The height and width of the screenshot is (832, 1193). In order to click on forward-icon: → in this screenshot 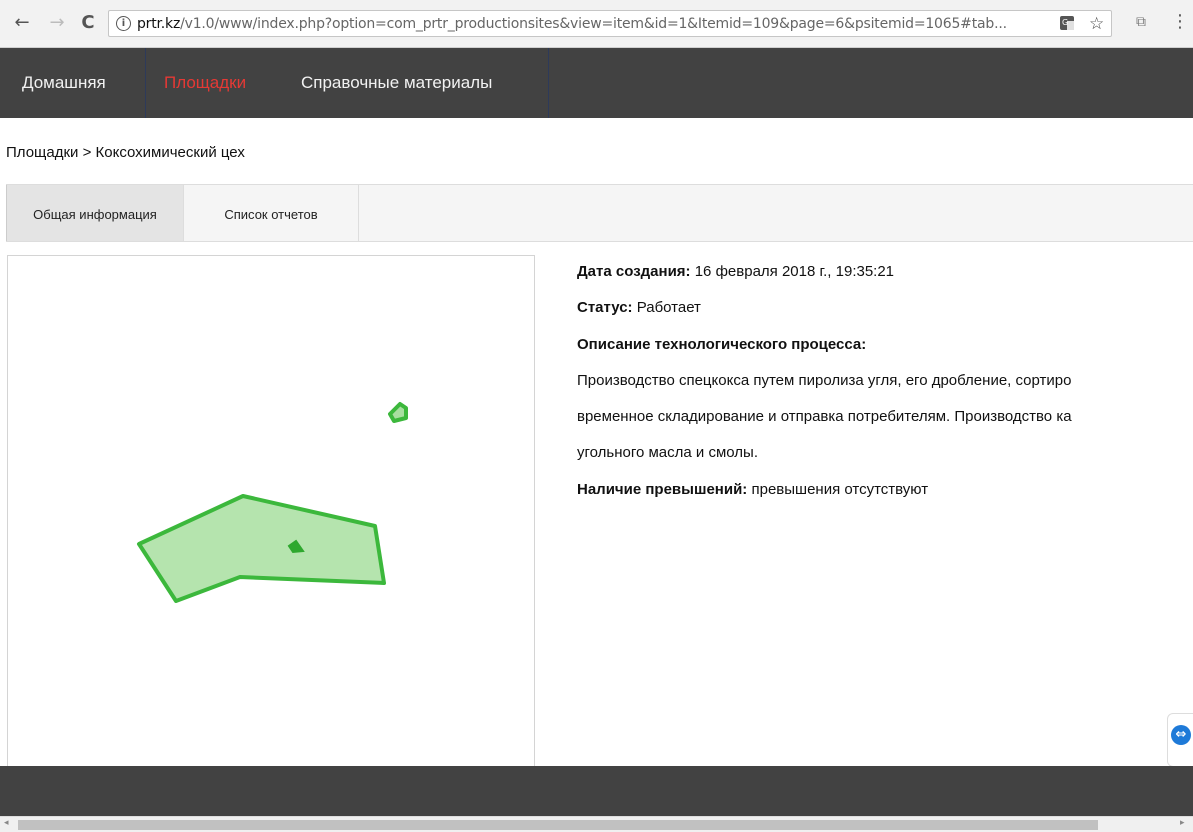, I will do `click(57, 23)`.